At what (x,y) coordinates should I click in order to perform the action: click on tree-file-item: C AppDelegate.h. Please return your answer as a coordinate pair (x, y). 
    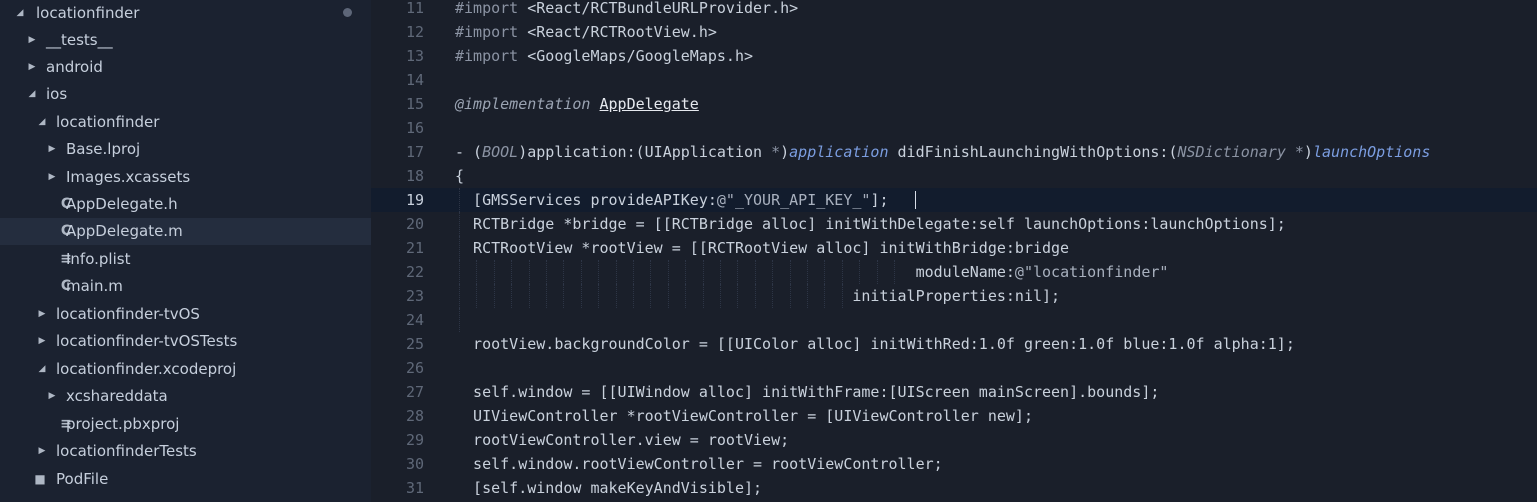
    Looking at the image, I should click on (185, 204).